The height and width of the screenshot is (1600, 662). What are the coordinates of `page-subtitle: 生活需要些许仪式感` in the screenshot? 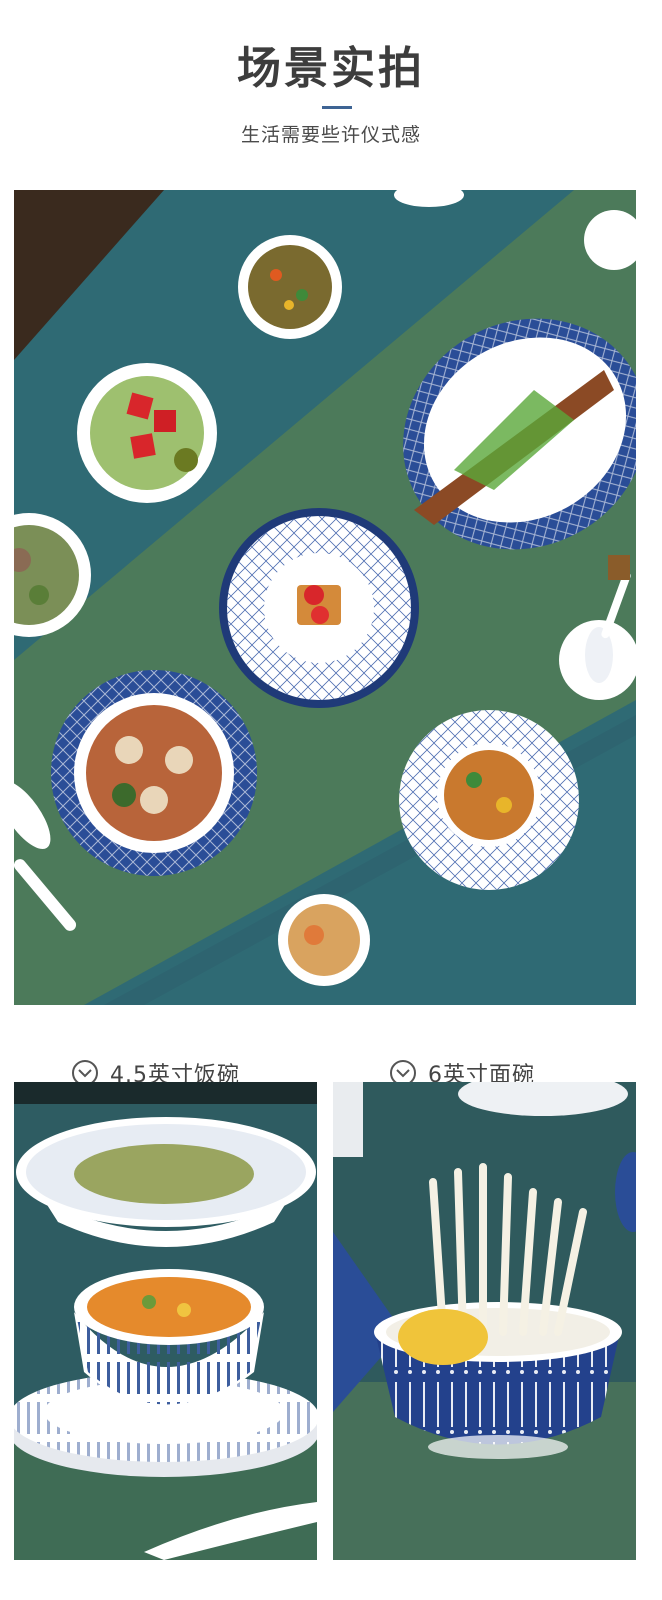 It's located at (330, 135).